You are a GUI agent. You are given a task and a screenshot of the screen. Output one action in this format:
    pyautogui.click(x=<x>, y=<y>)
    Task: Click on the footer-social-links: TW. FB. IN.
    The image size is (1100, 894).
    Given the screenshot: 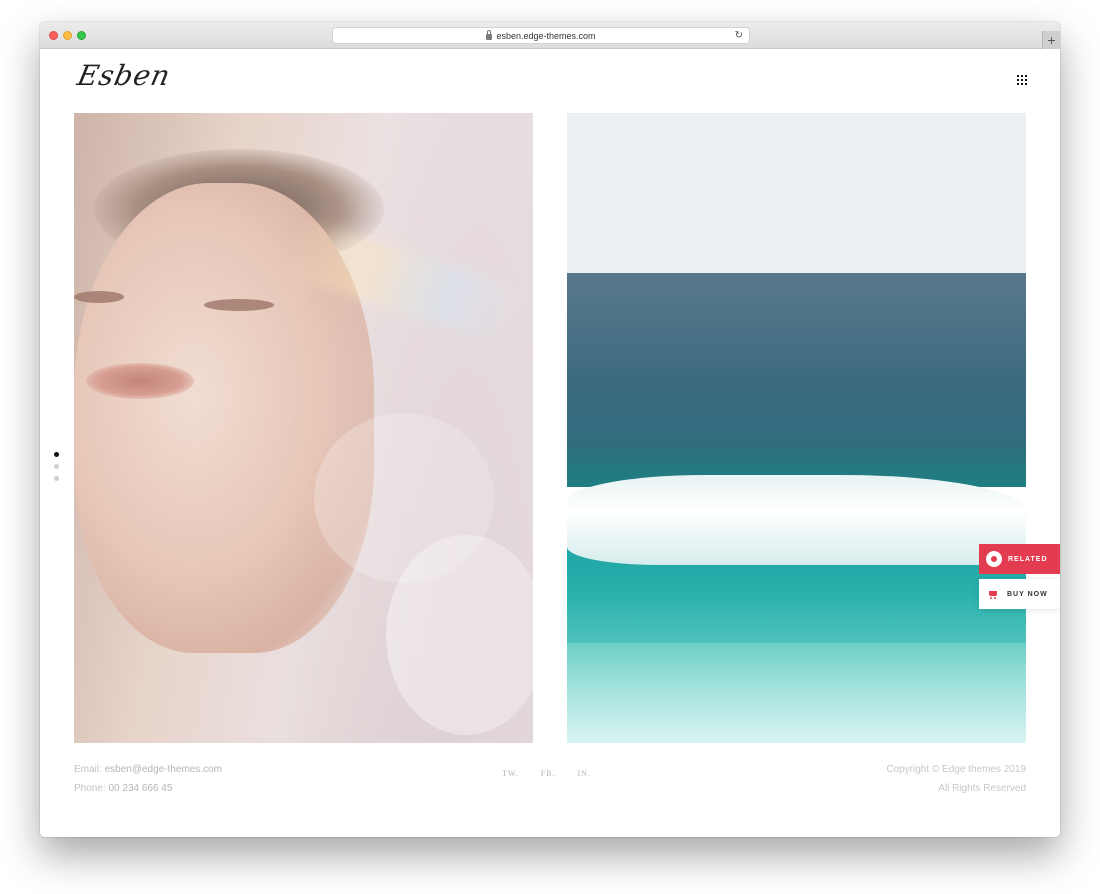 What is the action you would take?
    pyautogui.click(x=546, y=773)
    